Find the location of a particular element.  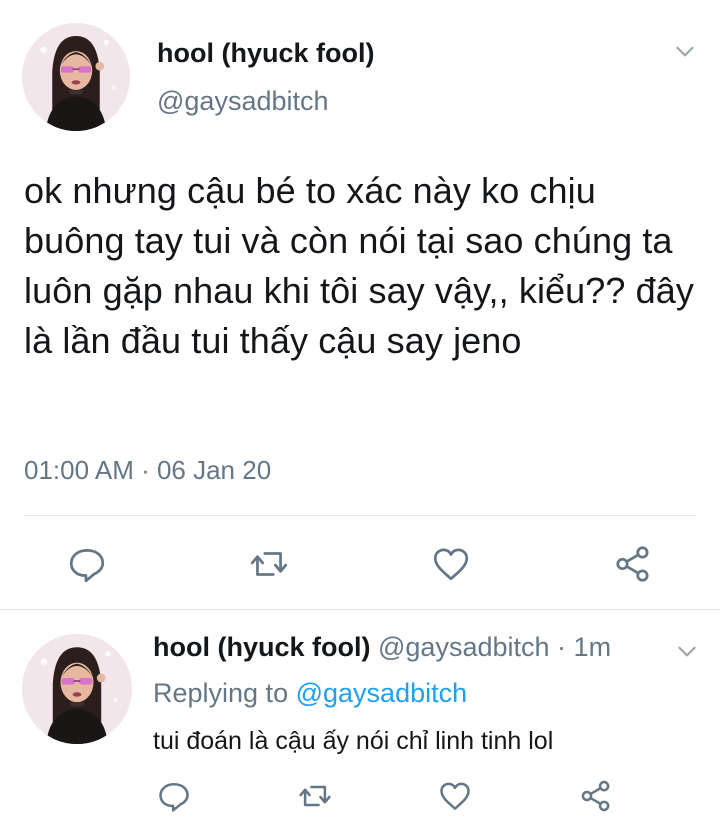

reply-header: hool (hyuck fool) @gaysadbitch · 1m is located at coordinates (382, 647).